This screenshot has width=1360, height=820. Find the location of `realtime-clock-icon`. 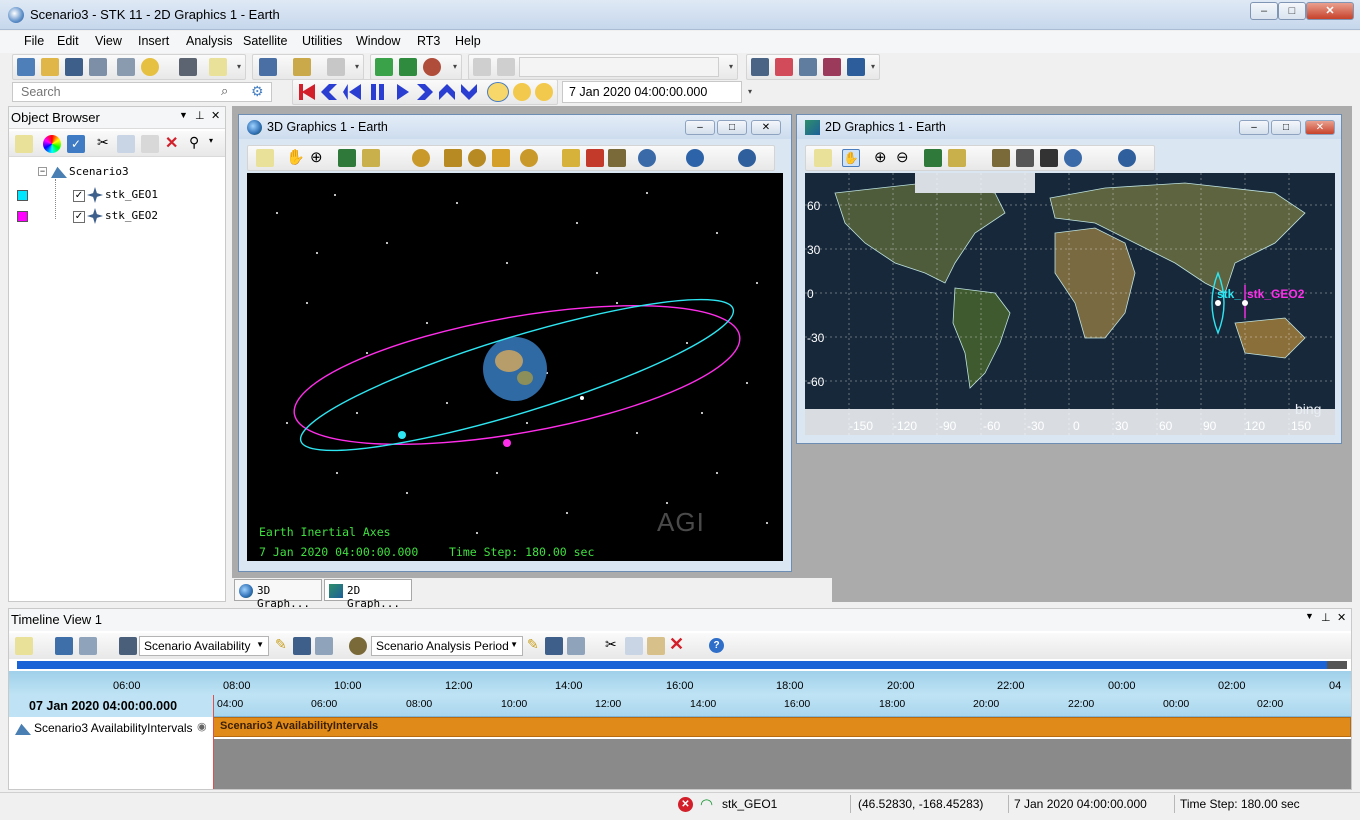

realtime-clock-icon is located at coordinates (498, 92).